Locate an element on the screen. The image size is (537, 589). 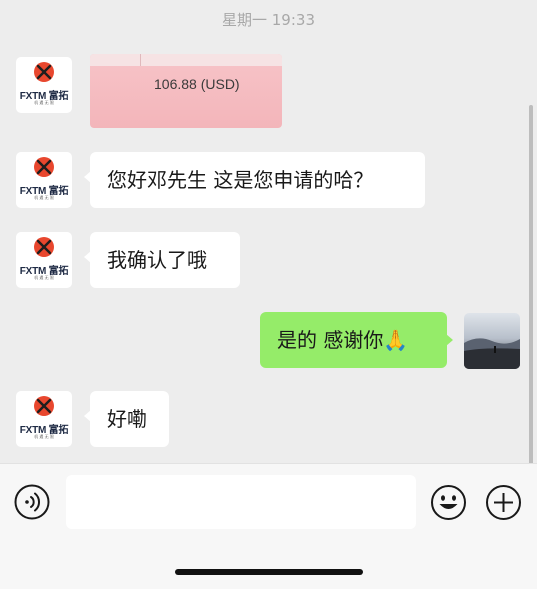
my-message-bubble: 是的 感谢你🙏 is located at coordinates (356, 340).